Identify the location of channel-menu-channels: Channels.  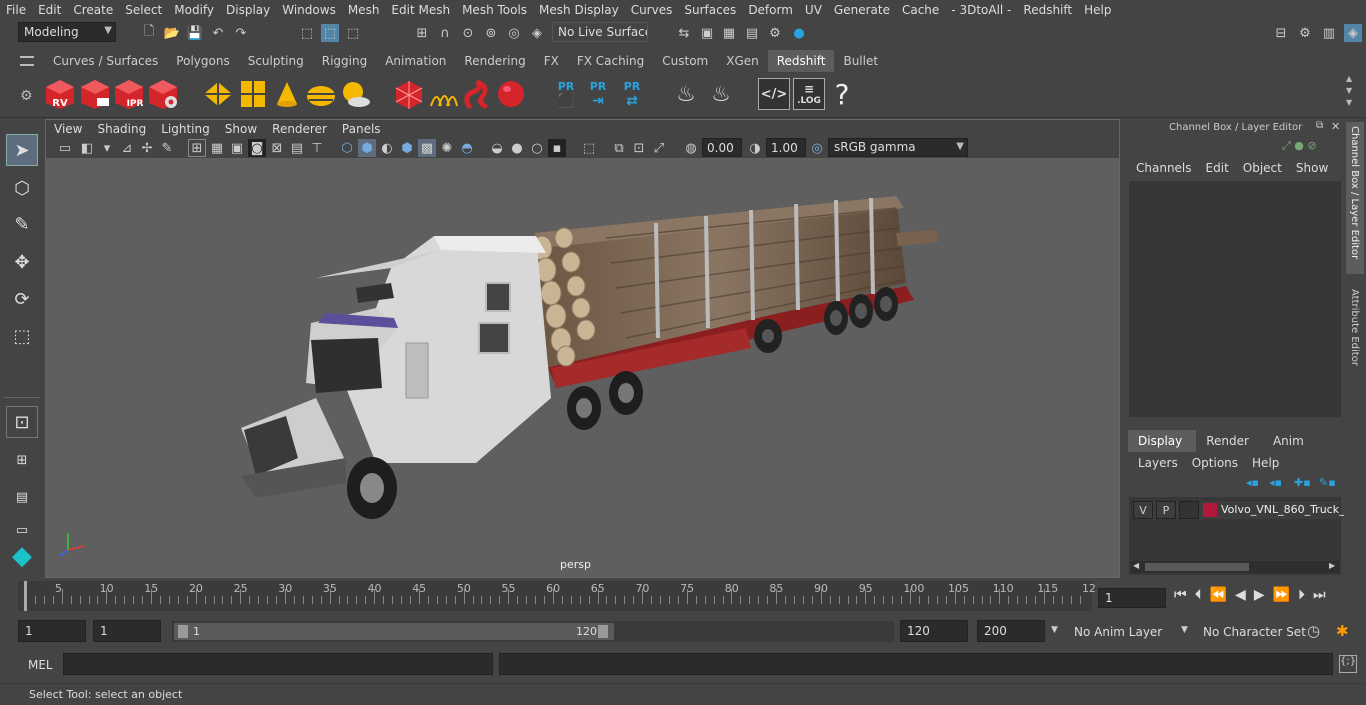
(1164, 168).